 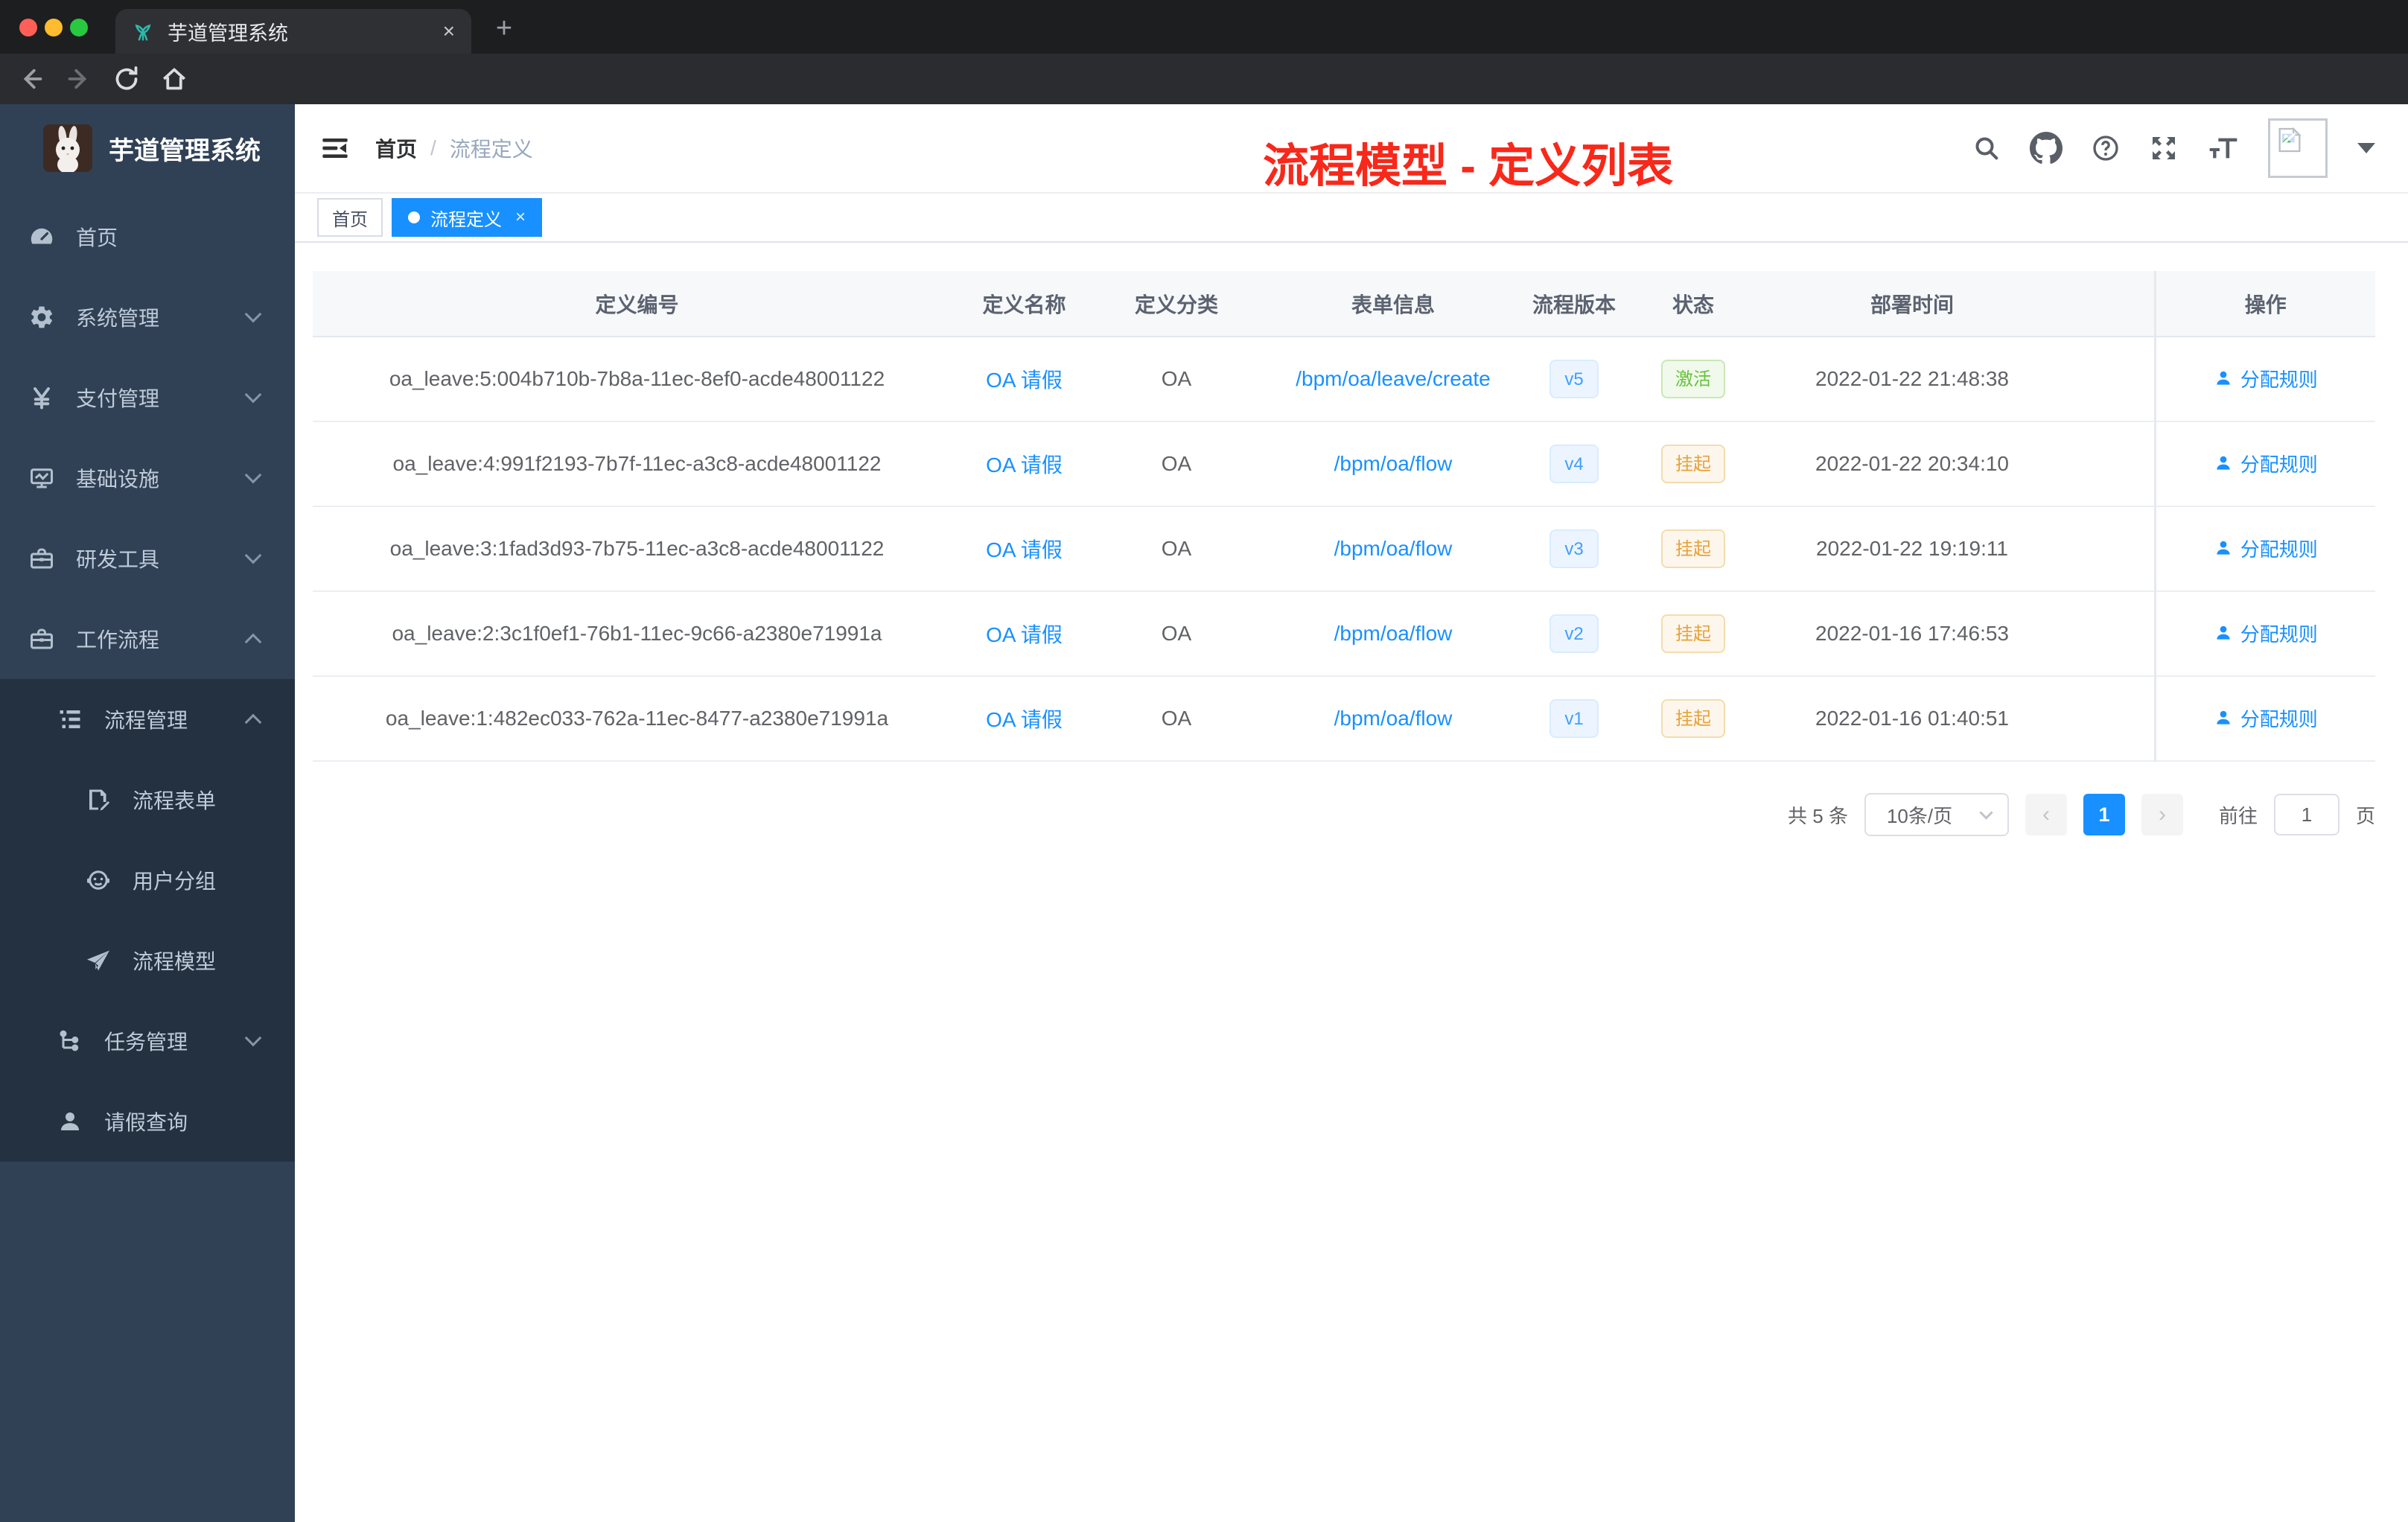 I want to click on version-badge: v1, so click(x=1574, y=718).